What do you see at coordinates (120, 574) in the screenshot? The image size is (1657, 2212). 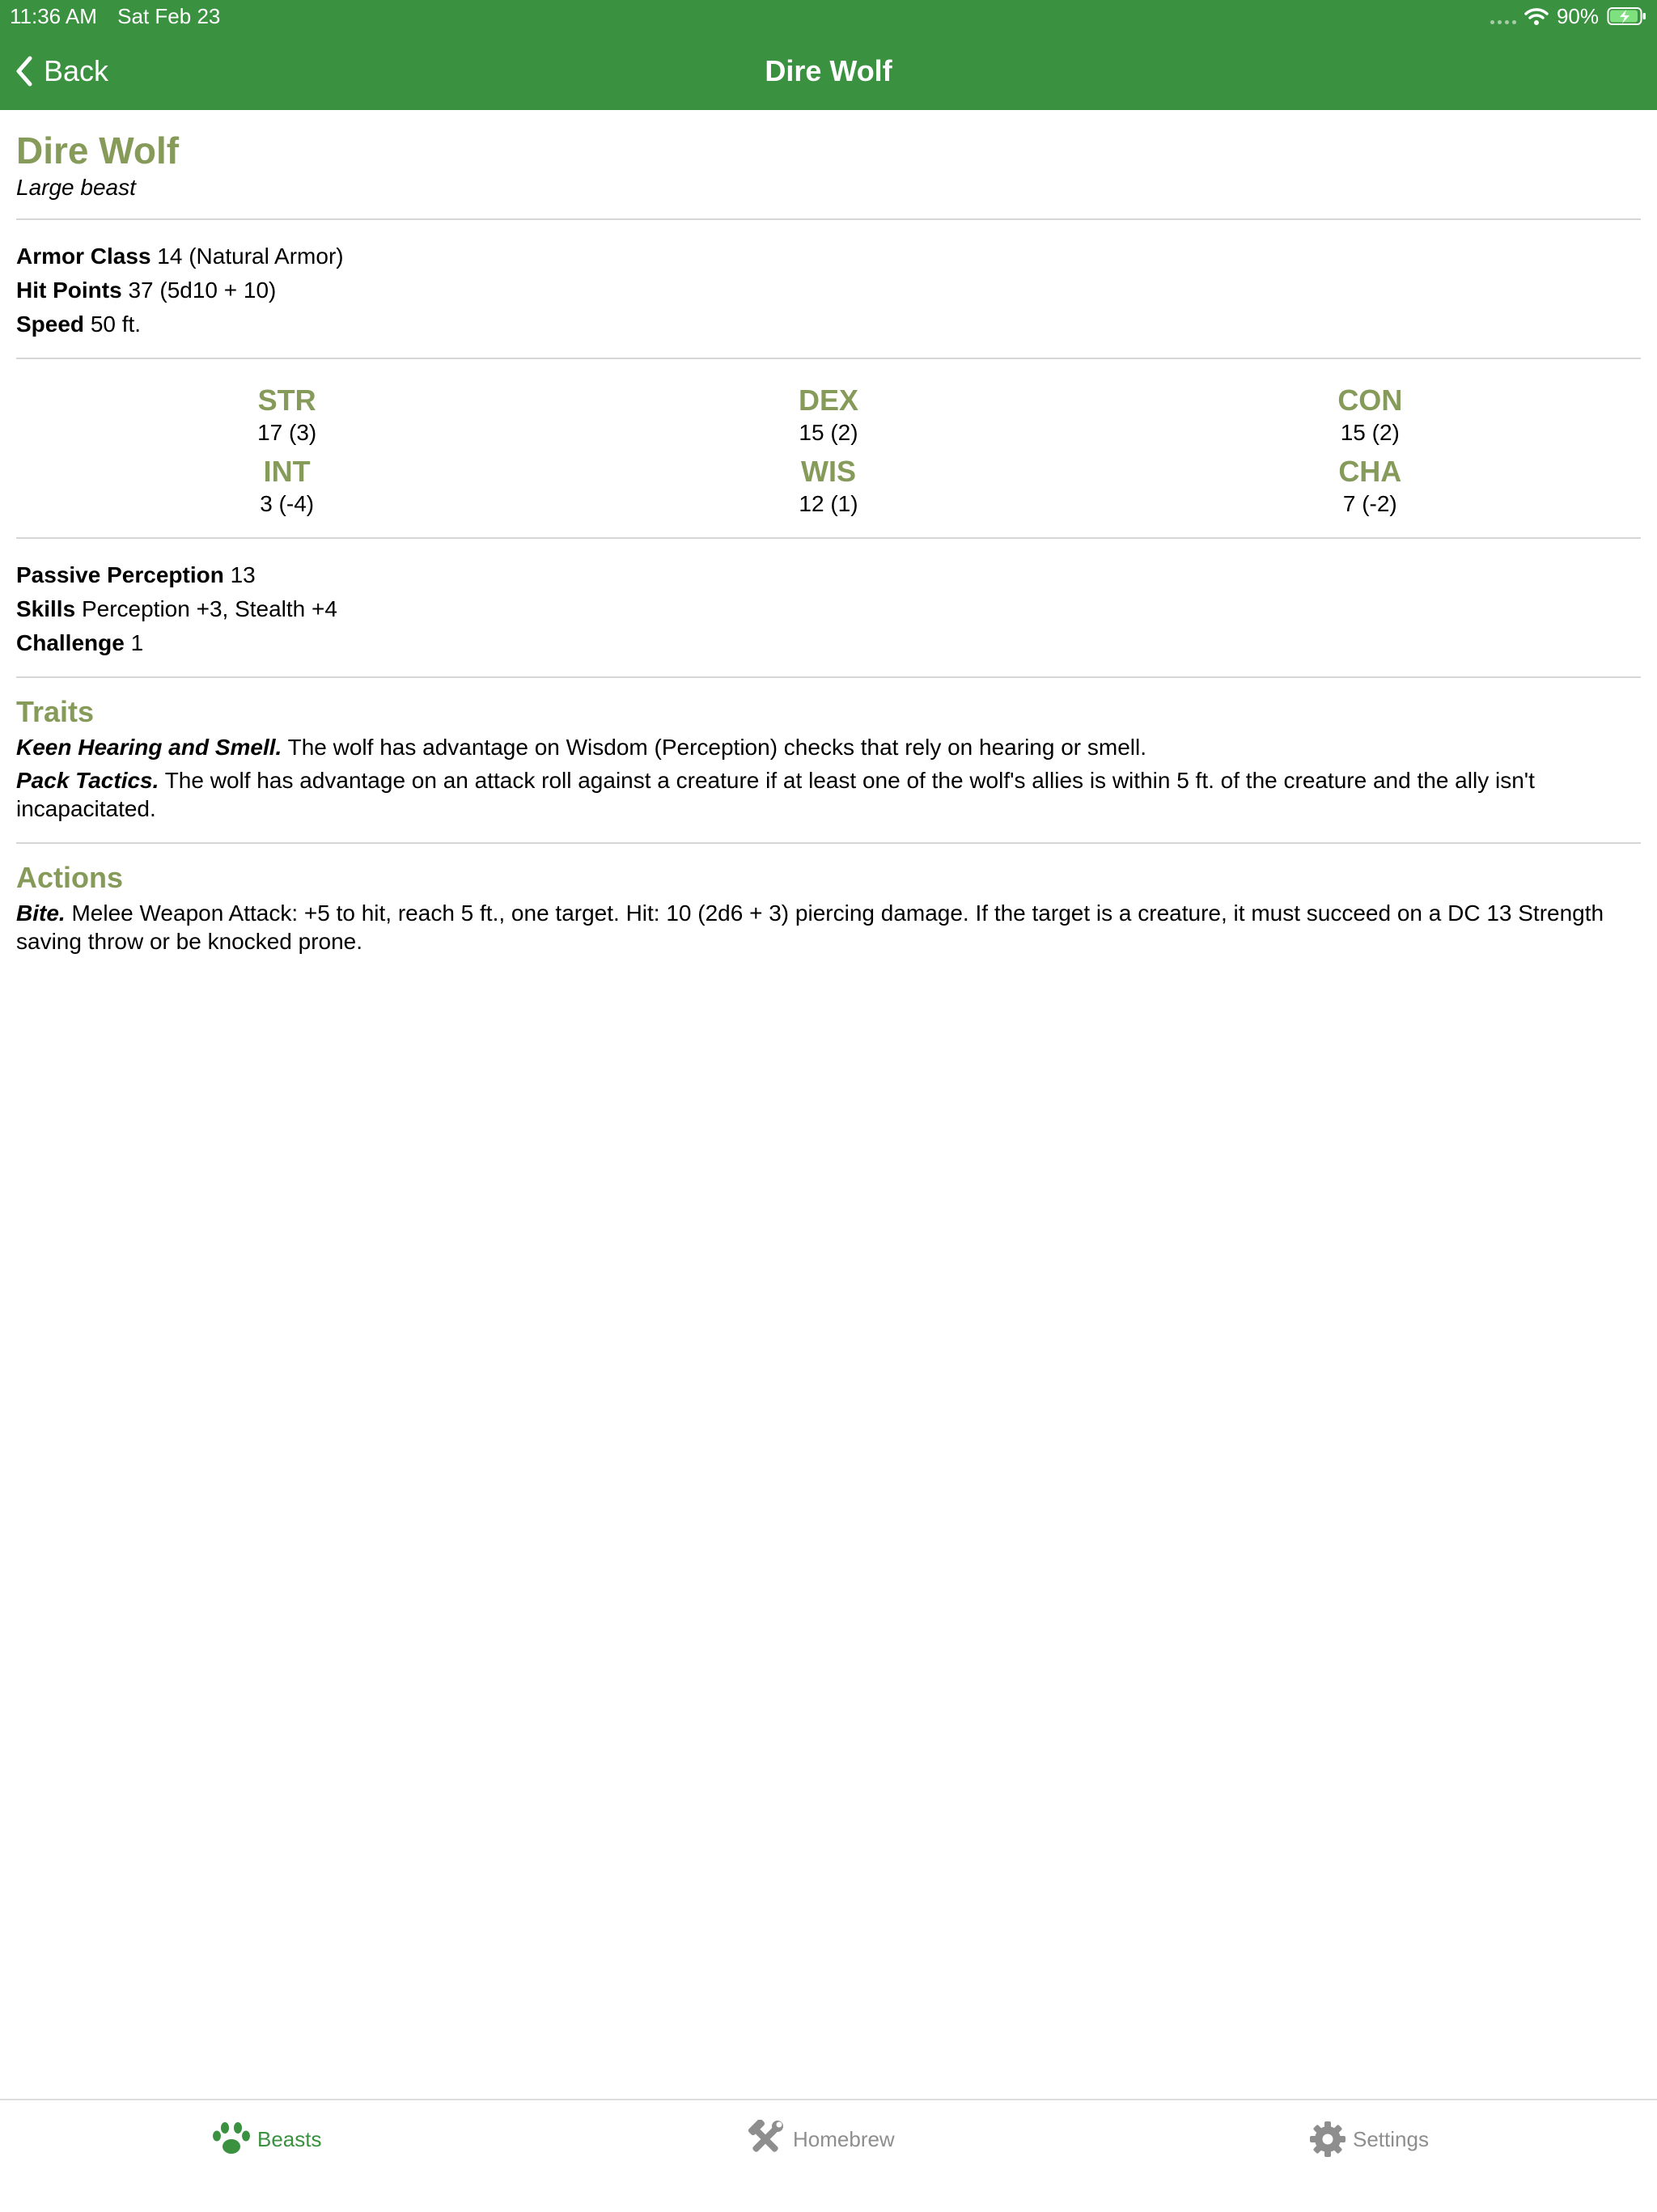 I see `passive-perception-label: Passive Perception` at bounding box center [120, 574].